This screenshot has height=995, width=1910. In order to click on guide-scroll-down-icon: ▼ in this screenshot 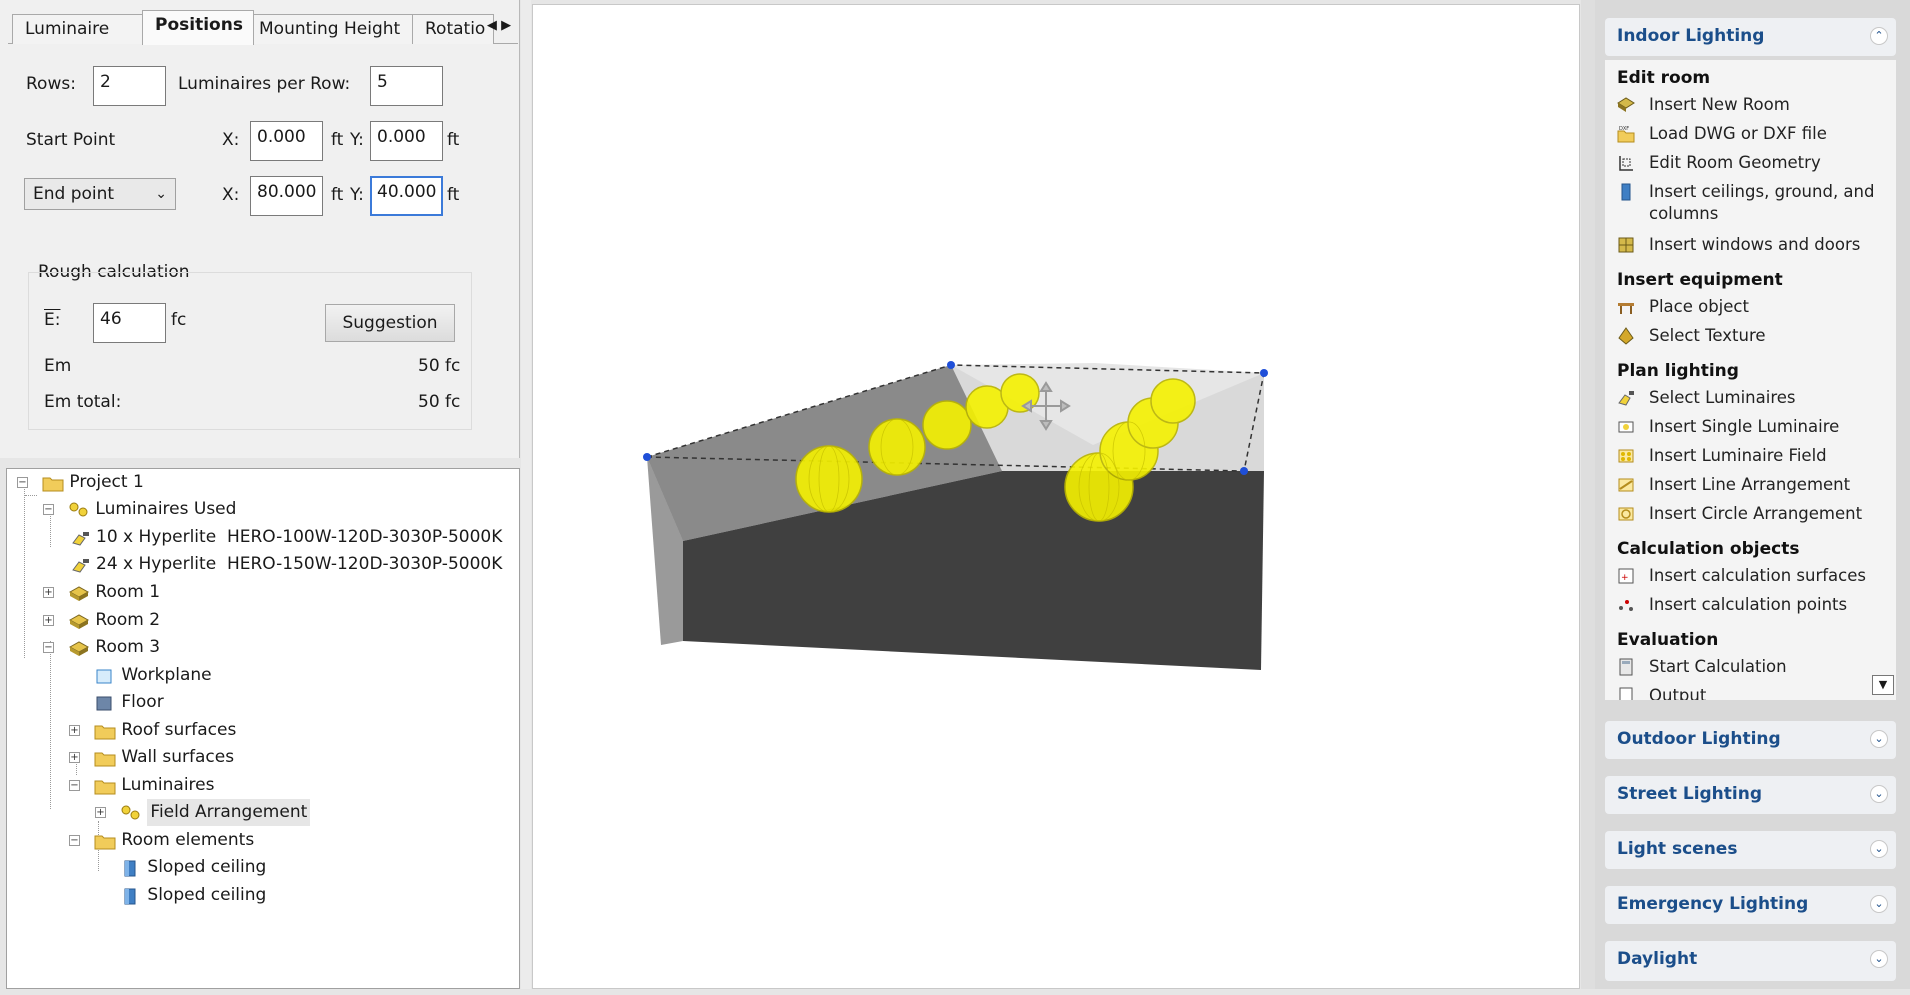, I will do `click(1883, 685)`.